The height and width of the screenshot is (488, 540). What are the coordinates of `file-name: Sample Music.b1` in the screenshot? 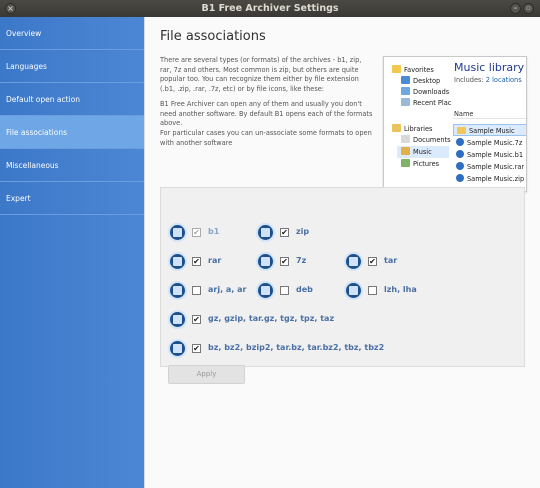 It's located at (495, 155).